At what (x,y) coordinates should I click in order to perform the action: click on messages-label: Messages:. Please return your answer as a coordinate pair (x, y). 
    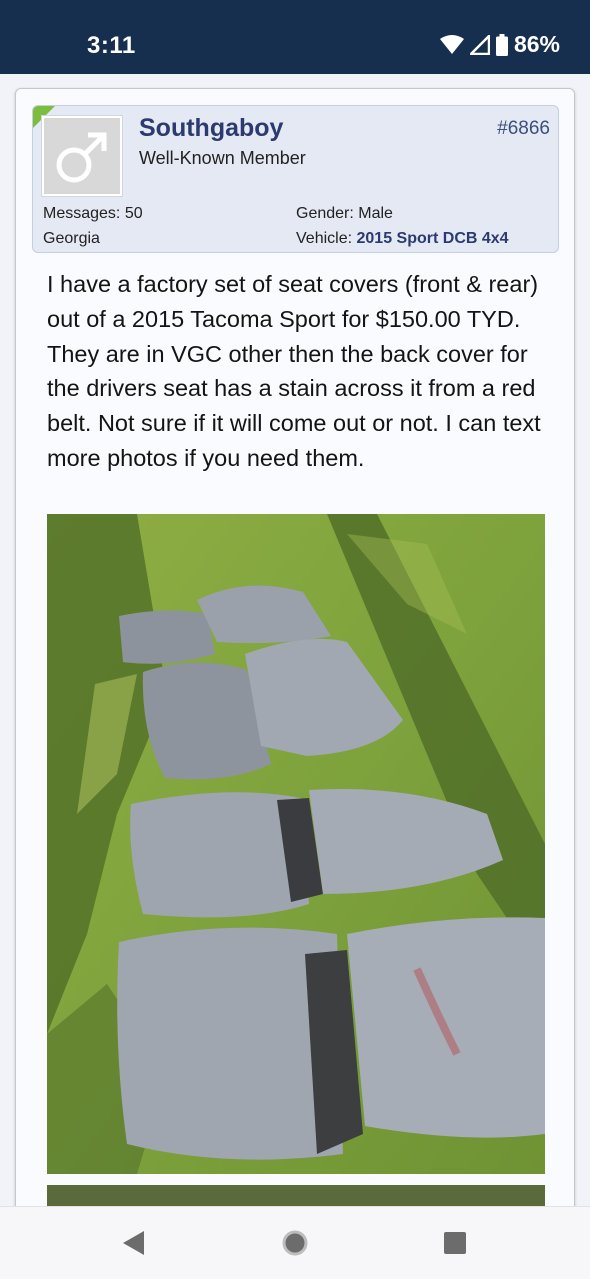
    Looking at the image, I should click on (82, 213).